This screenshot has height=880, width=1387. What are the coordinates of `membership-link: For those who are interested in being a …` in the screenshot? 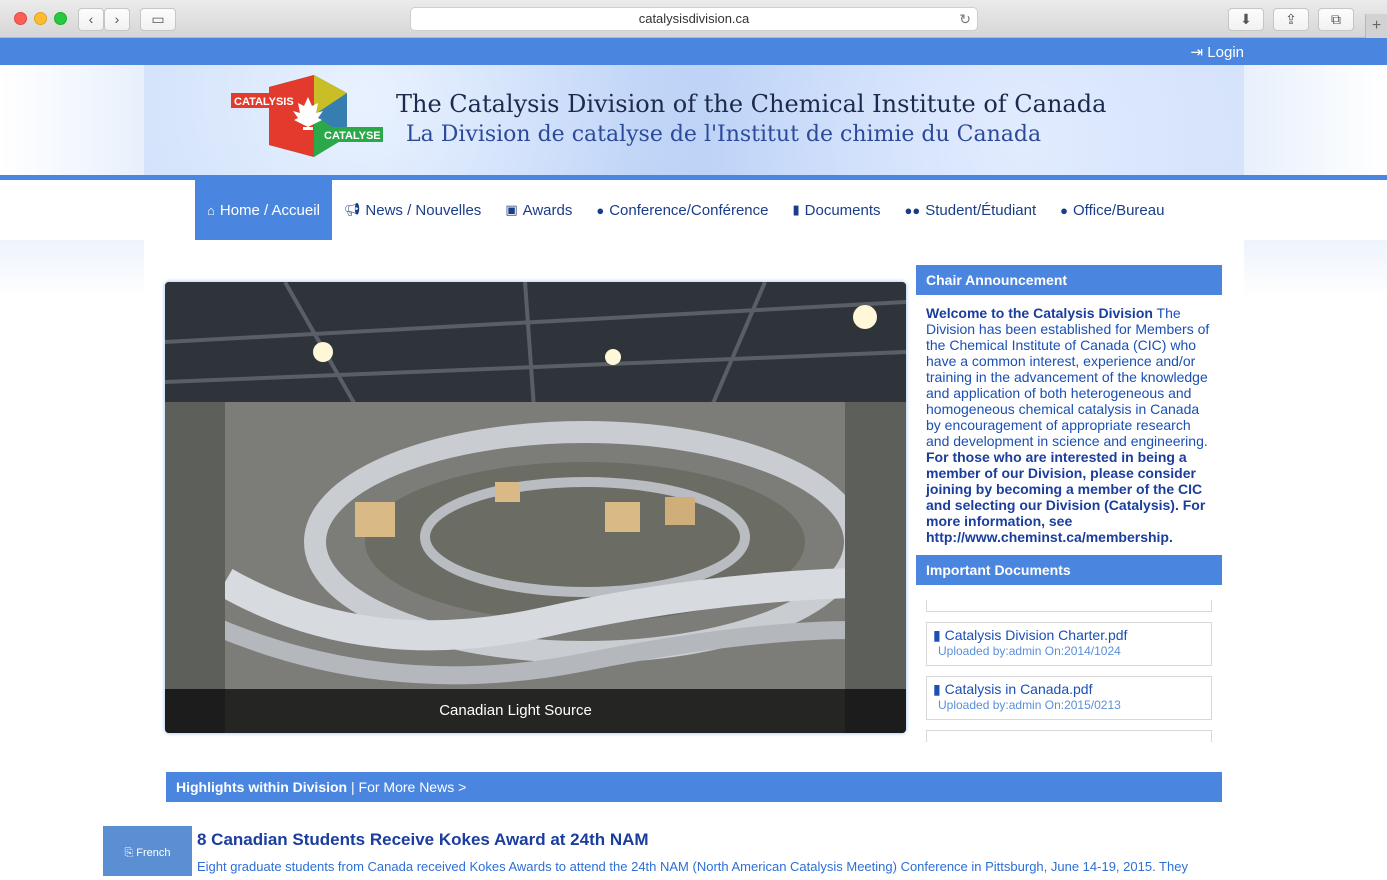 It's located at (1065, 497).